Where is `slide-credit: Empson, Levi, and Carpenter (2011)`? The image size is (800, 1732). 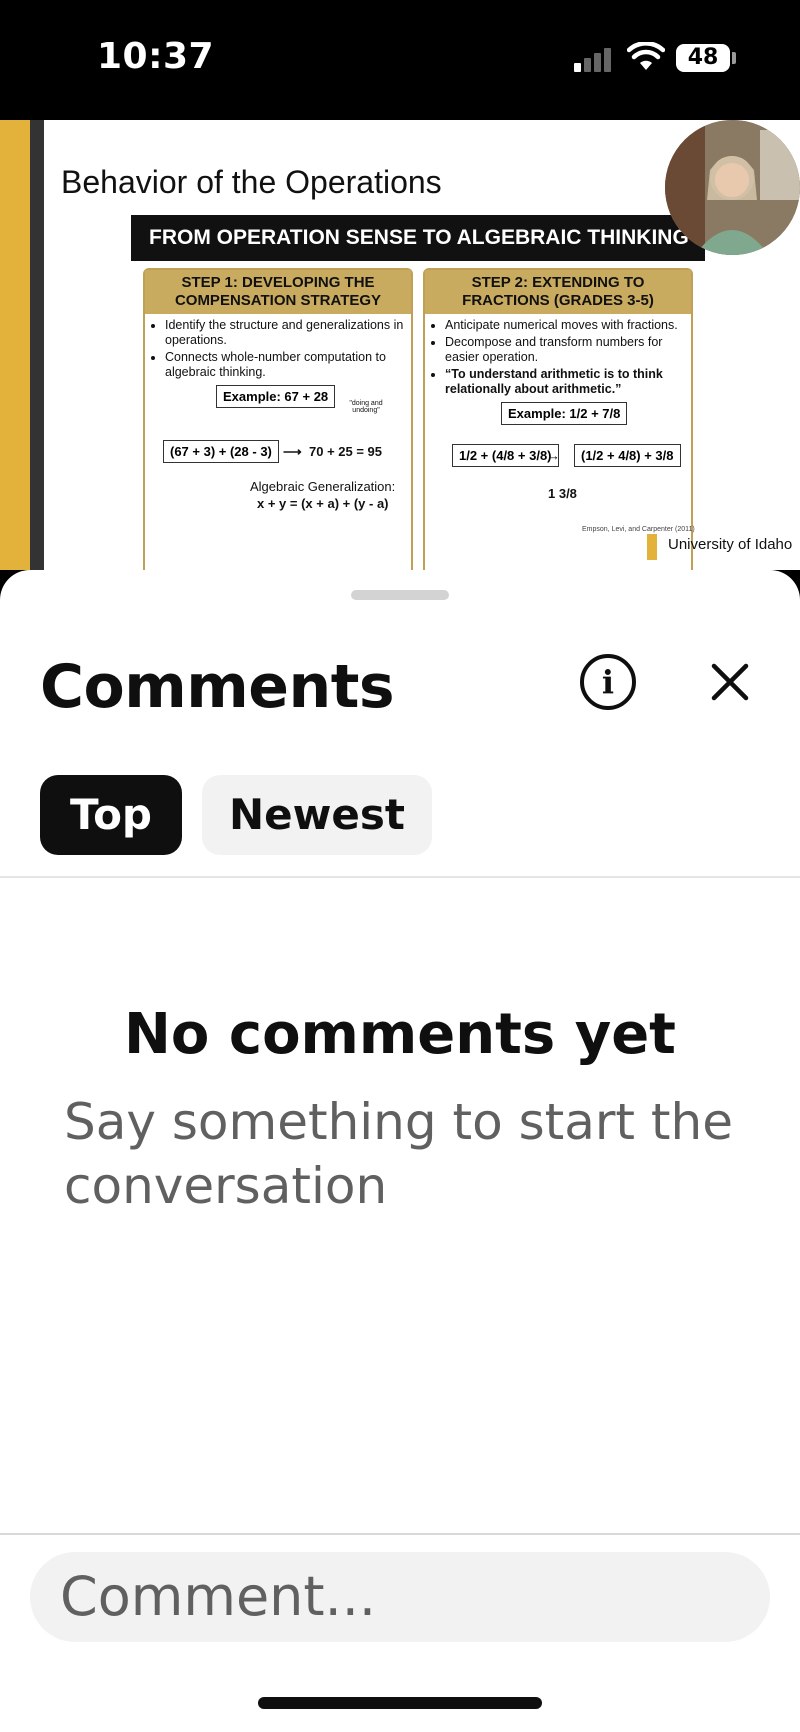 slide-credit: Empson, Levi, and Carpenter (2011) is located at coordinates (638, 529).